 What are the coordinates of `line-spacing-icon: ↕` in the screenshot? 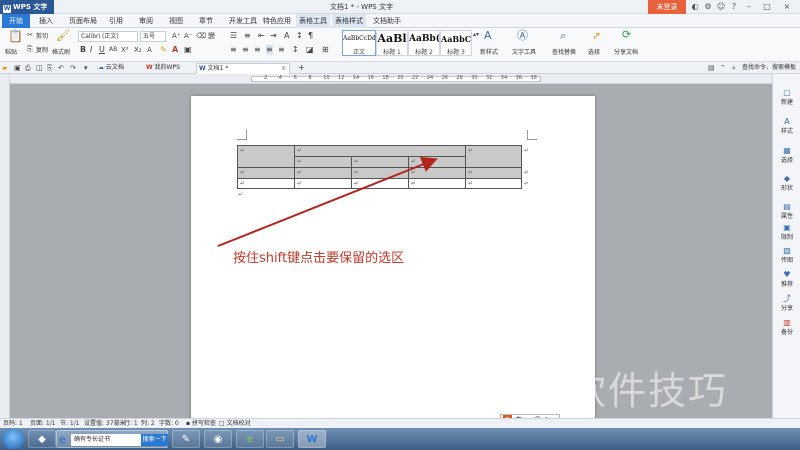 It's located at (295, 50).